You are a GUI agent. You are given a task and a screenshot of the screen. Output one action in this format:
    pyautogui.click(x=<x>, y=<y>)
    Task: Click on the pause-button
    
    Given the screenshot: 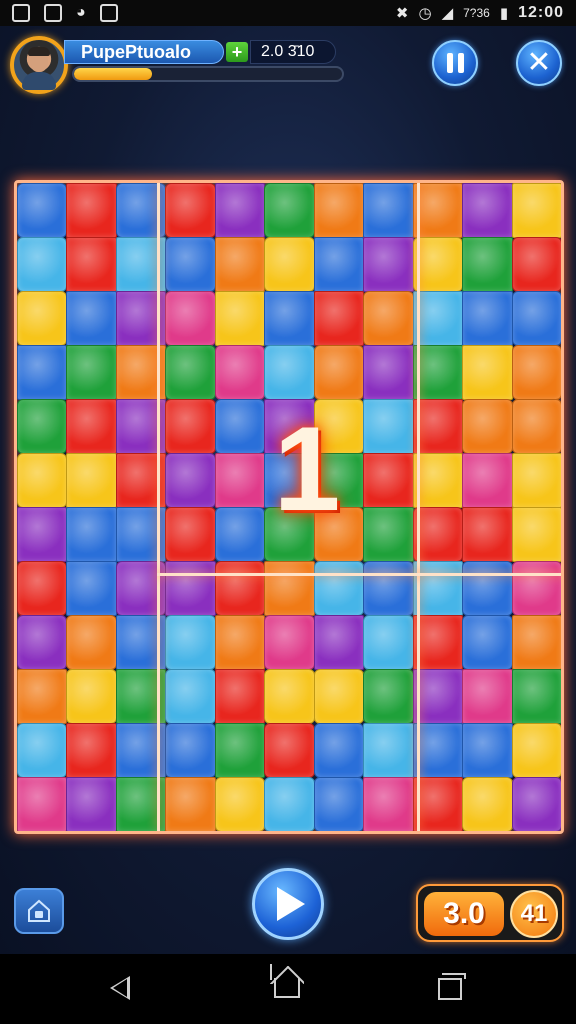 What is the action you would take?
    pyautogui.click(x=455, y=63)
    